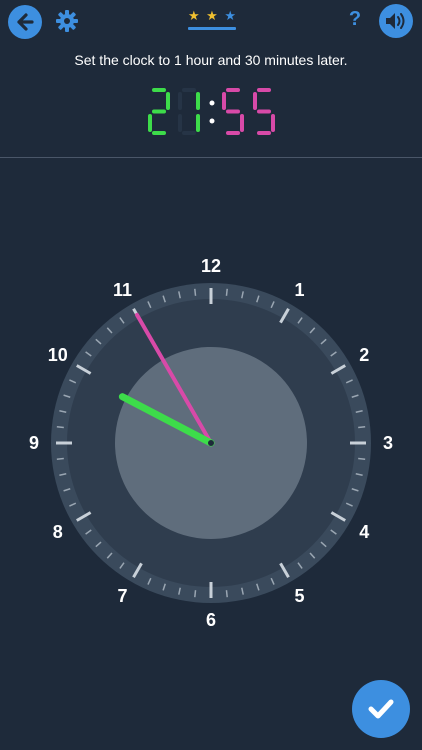 The width and height of the screenshot is (422, 750). I want to click on top-bar: ★ ★ ★ ?, so click(211, 22).